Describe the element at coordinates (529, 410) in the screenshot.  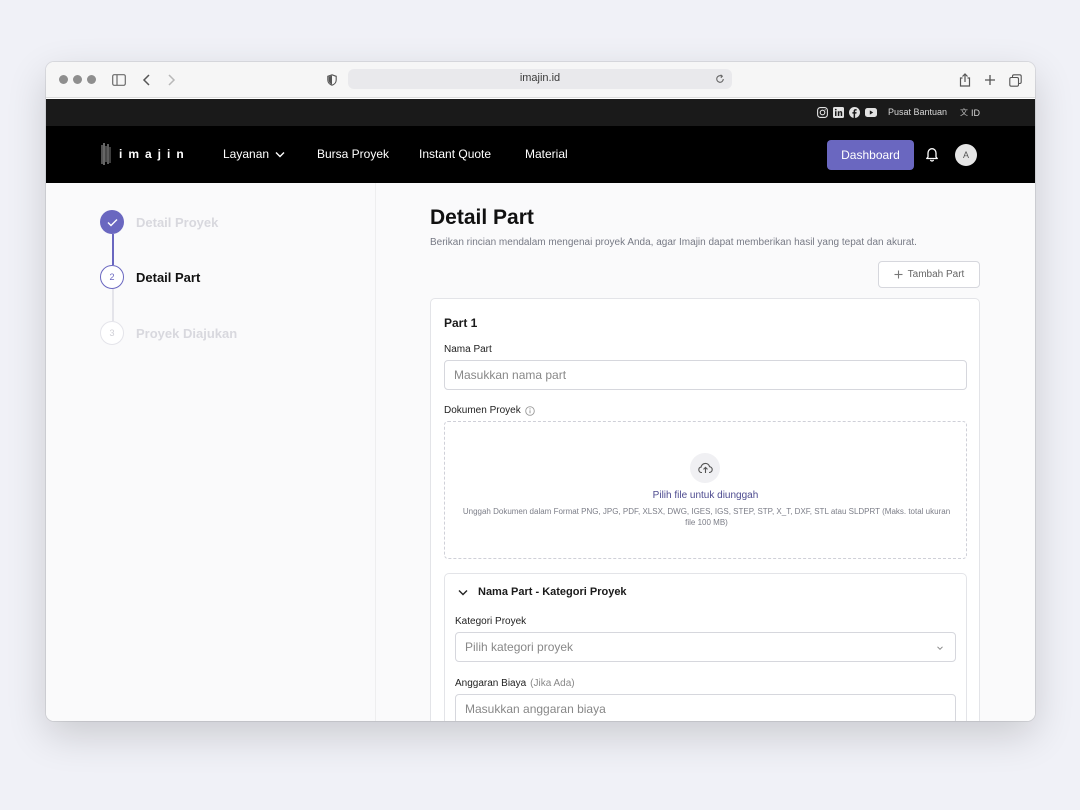
I see `info-icon` at that location.